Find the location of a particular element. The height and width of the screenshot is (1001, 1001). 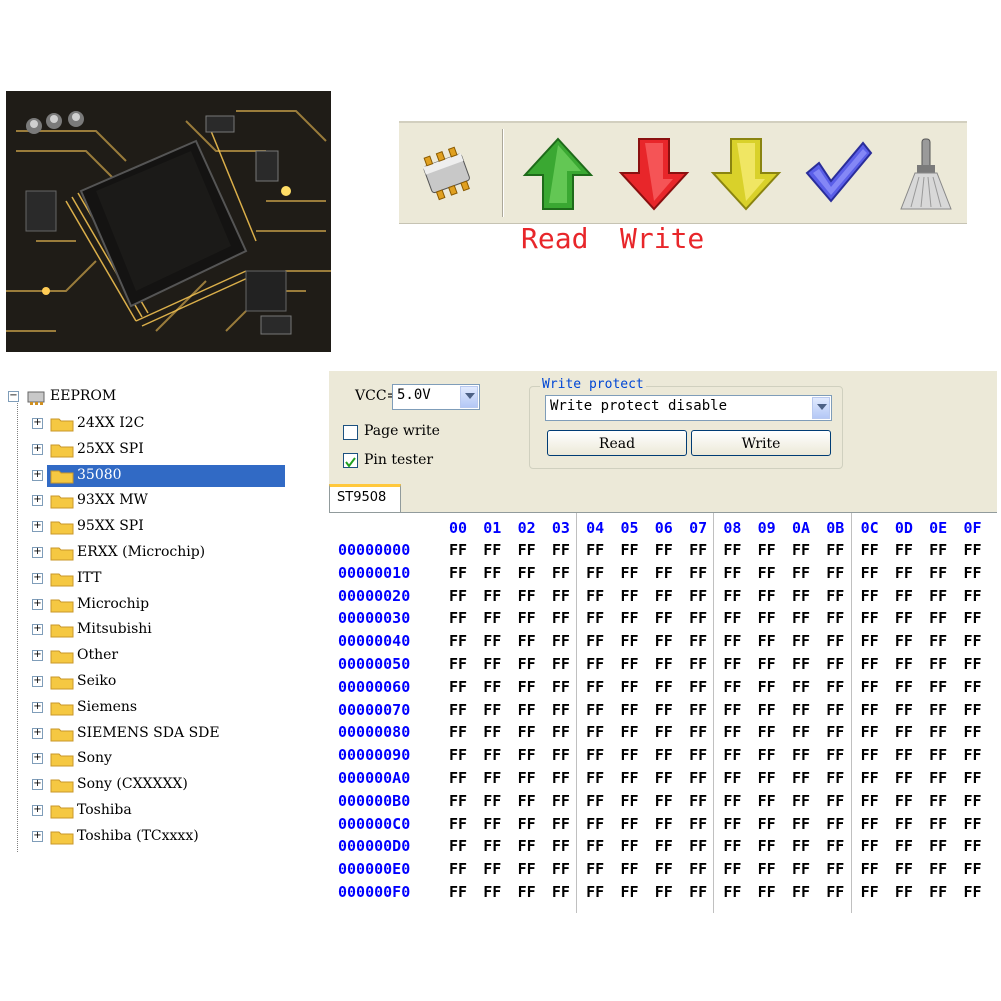

tree-item: +25XX SPI is located at coordinates (148, 450).